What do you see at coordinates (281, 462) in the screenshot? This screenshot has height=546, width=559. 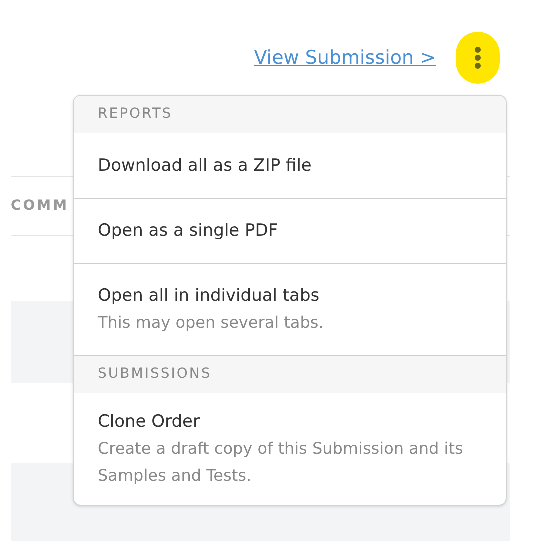 I see `menu-item-description: Create a draft copy of this Submission and its Samples and Tests.` at bounding box center [281, 462].